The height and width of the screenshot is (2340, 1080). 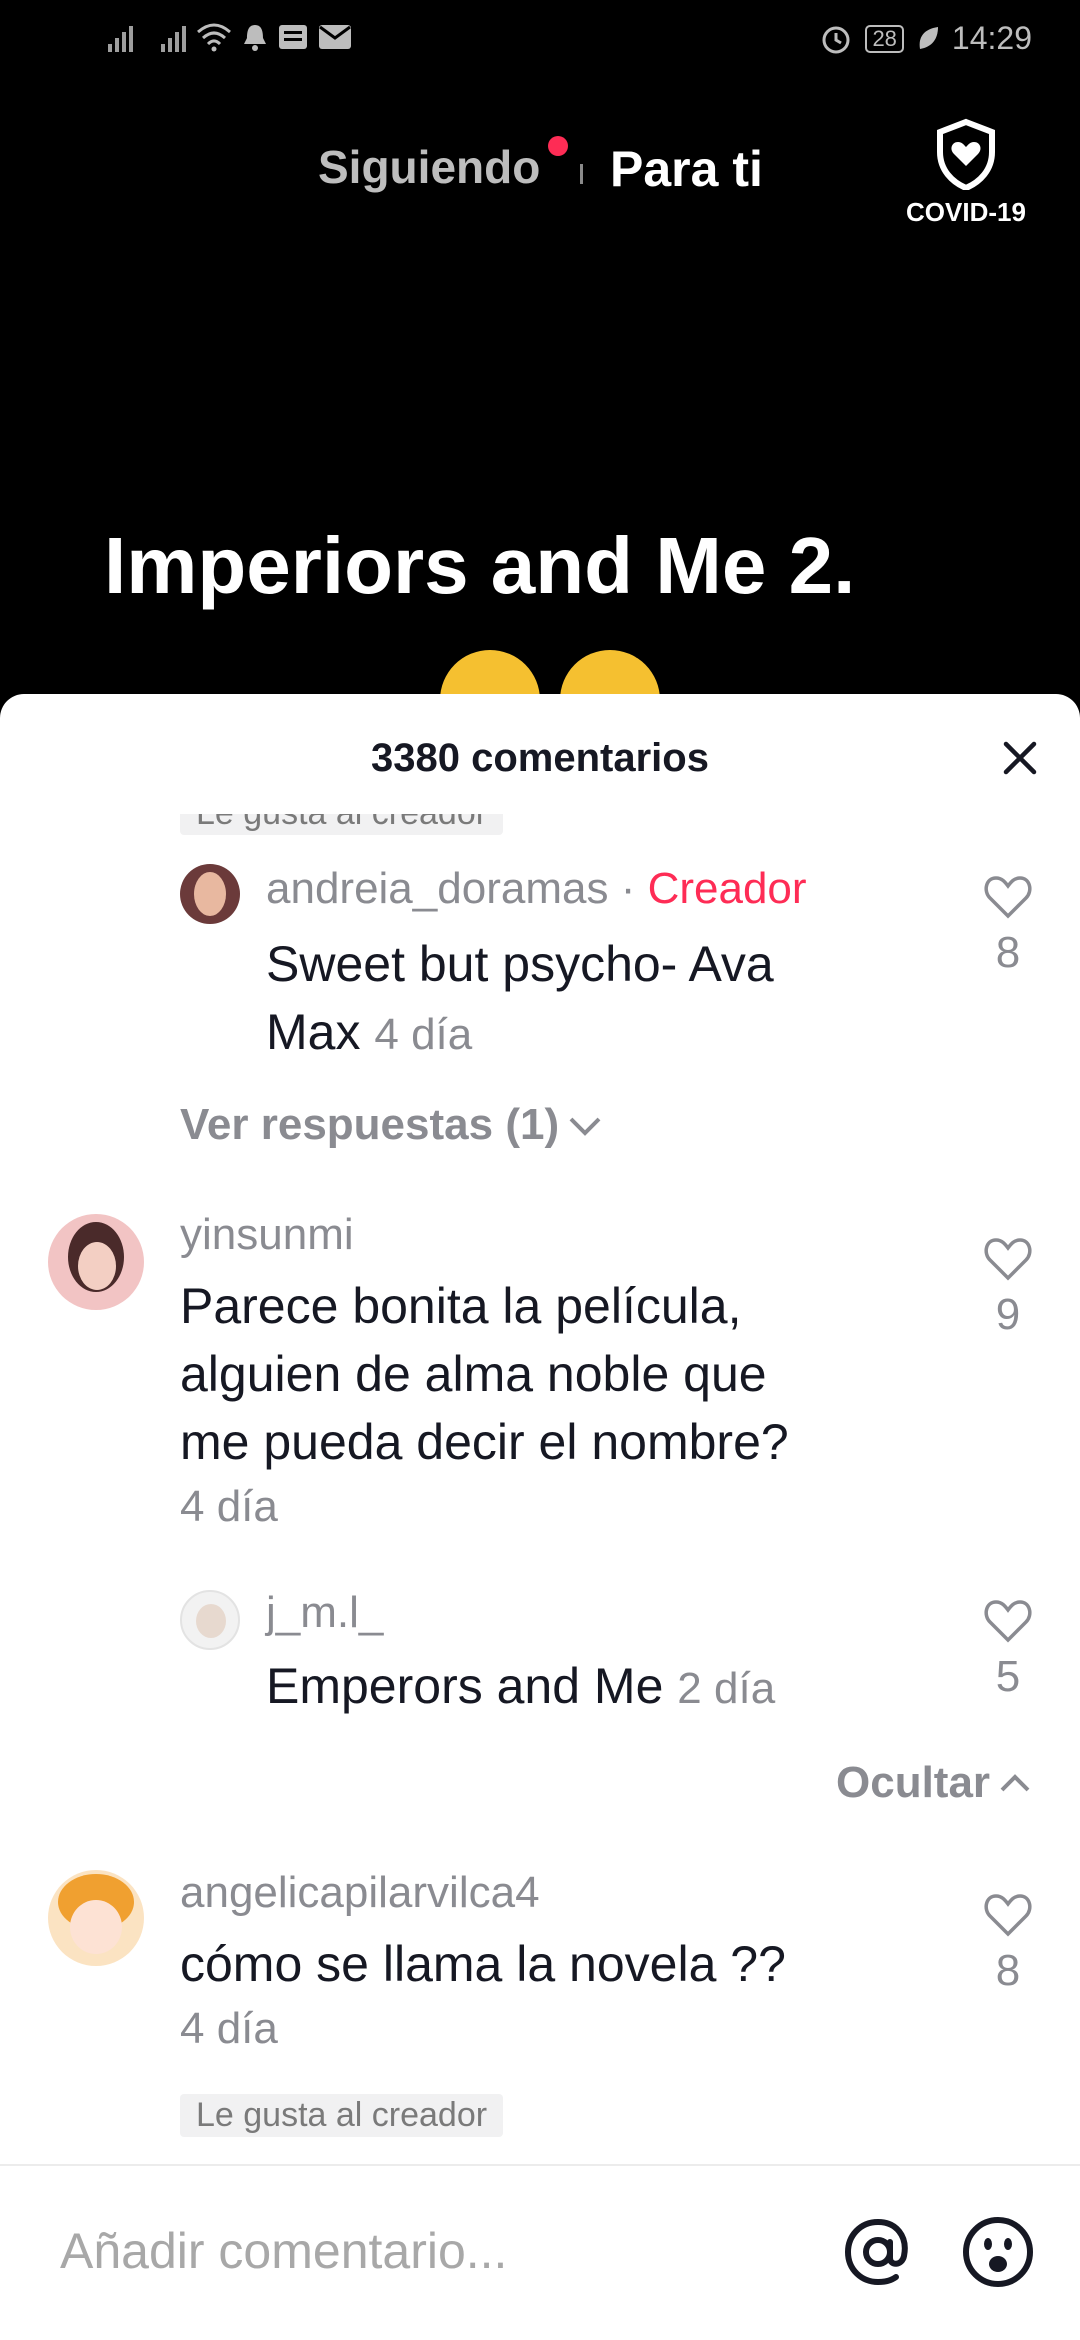 I want to click on tab-for-you: Para ti, so click(x=686, y=169).